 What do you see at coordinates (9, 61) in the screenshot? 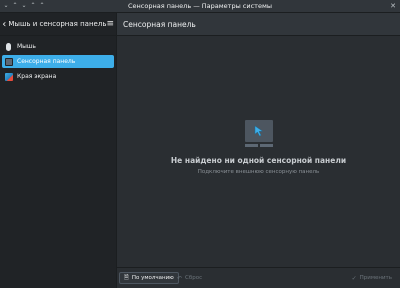
I see `touchpad-icon` at bounding box center [9, 61].